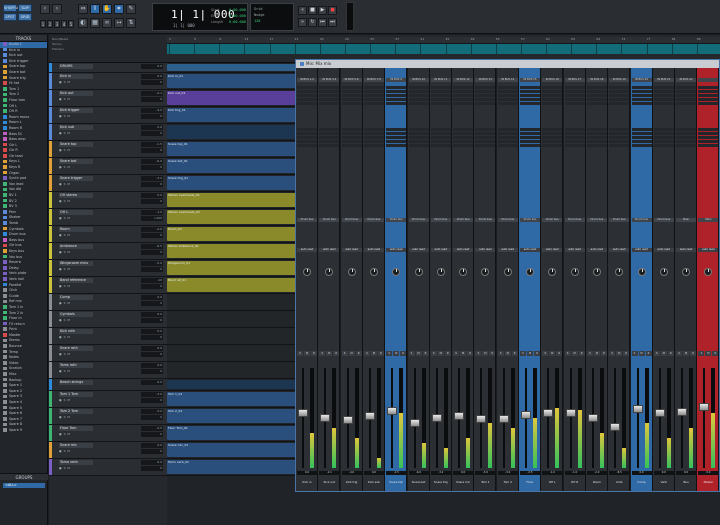  What do you see at coordinates (272, 17) in the screenshot?
I see `grid-nudge-panel: Grid Nudge 120` at bounding box center [272, 17].